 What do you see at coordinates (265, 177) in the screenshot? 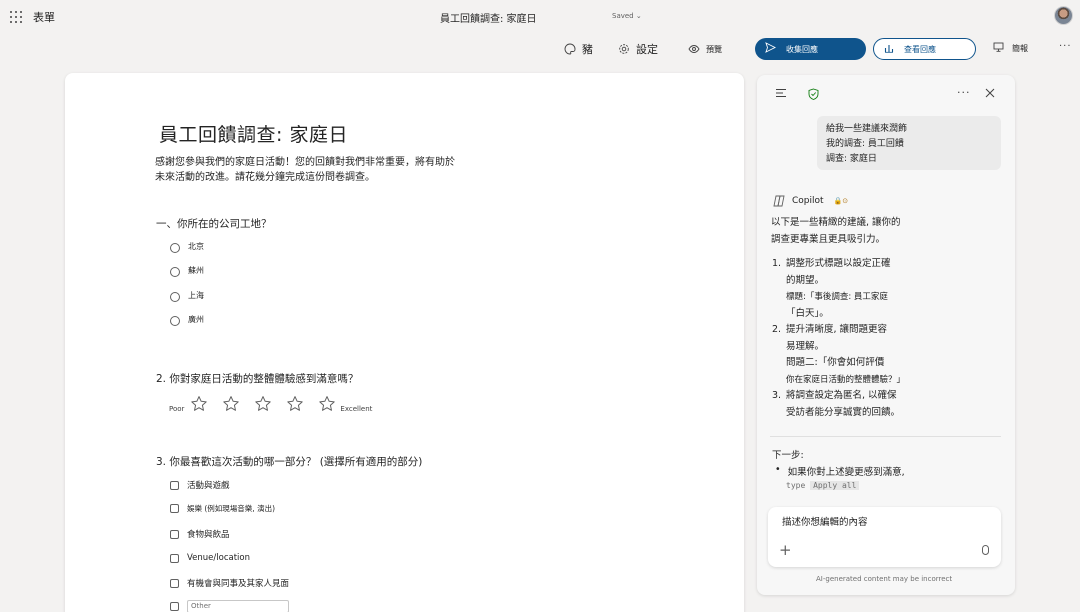
I see `form-description-line: 未來活動的改進。請花幾分鐘完成這份問卷調查。` at bounding box center [265, 177].